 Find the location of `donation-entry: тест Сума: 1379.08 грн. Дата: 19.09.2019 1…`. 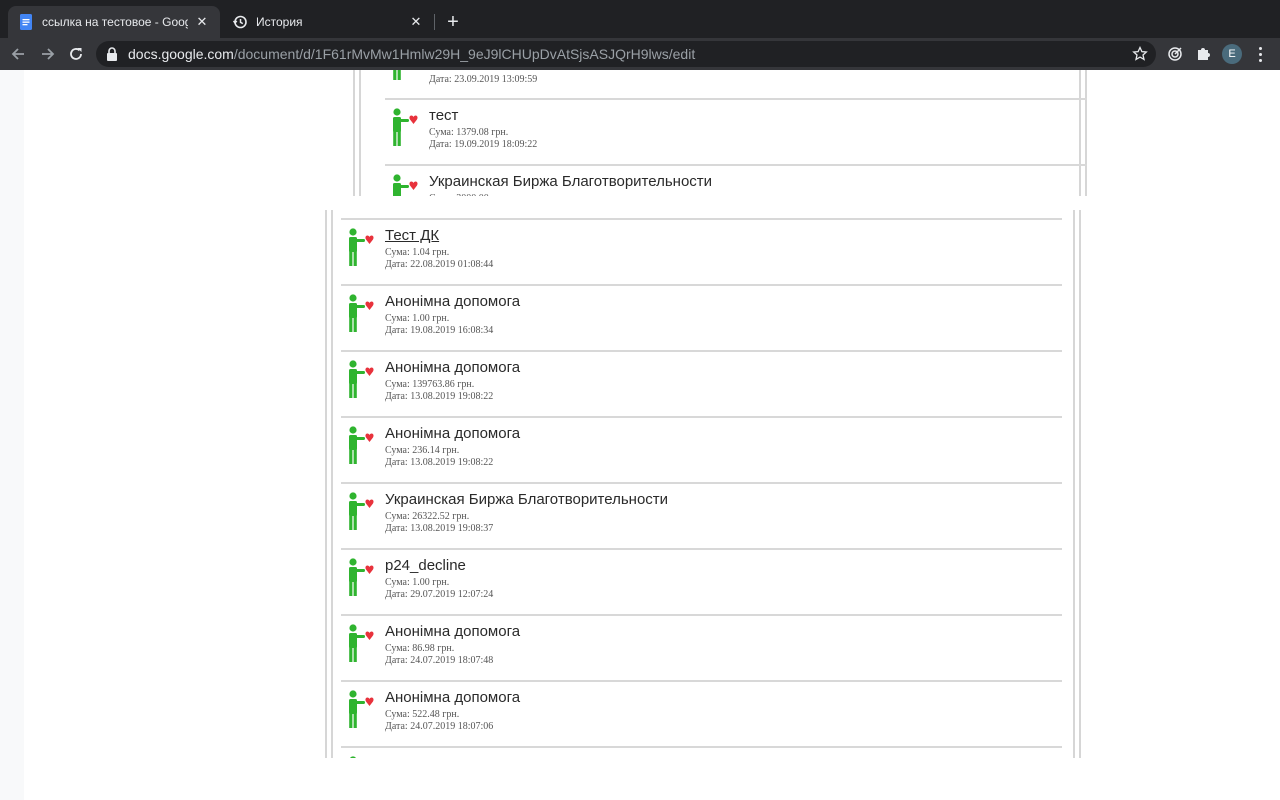

donation-entry: тест Сума: 1379.08 грн. Дата: 19.09.2019 1… is located at coordinates (736, 133).